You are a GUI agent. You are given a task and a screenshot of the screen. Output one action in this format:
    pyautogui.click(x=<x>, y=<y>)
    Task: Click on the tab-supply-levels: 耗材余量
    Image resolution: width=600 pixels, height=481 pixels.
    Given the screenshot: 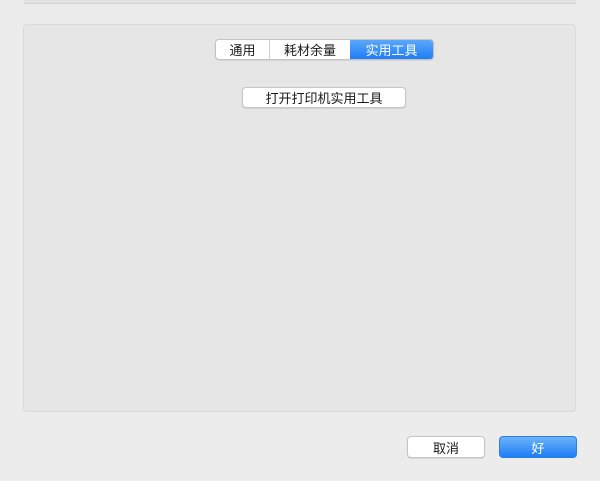 What is the action you would take?
    pyautogui.click(x=309, y=49)
    